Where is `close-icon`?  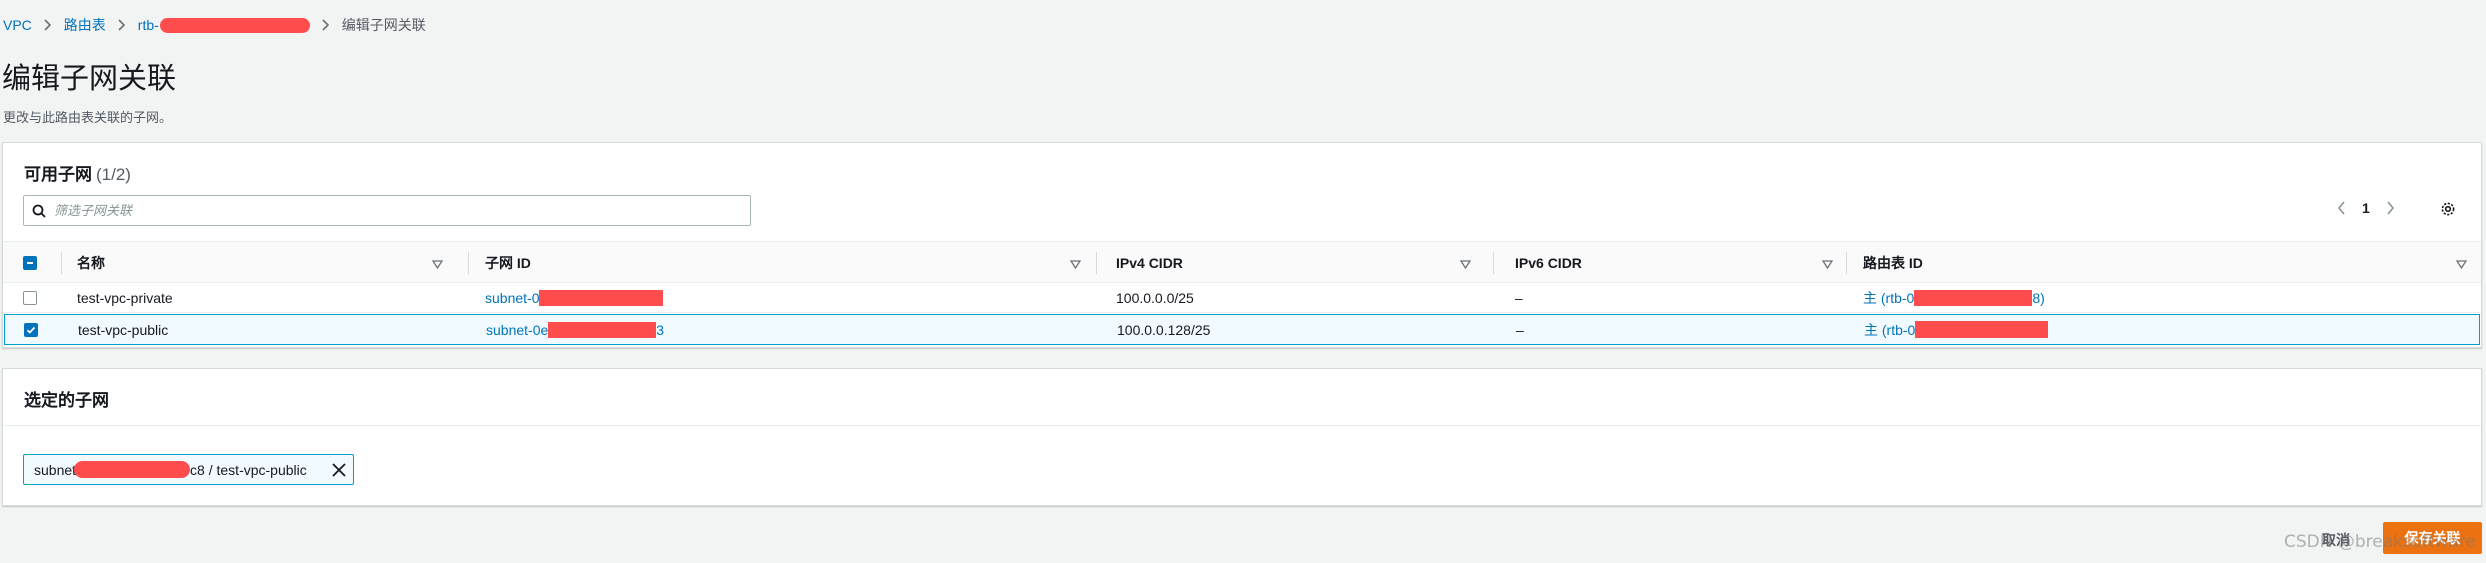 close-icon is located at coordinates (339, 470).